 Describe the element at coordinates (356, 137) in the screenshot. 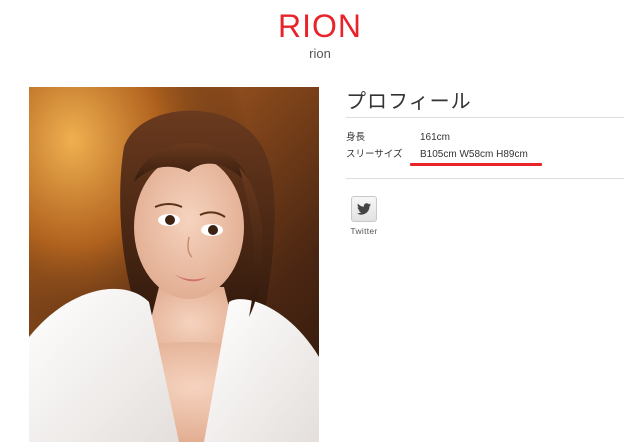

I see `height-label: 身長` at that location.